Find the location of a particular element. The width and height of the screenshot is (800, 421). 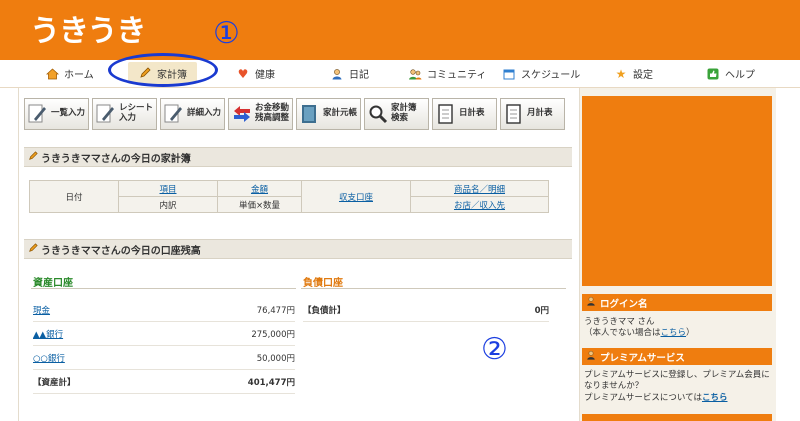

debts-total-row: 【負債計】 0円 is located at coordinates (426, 310).